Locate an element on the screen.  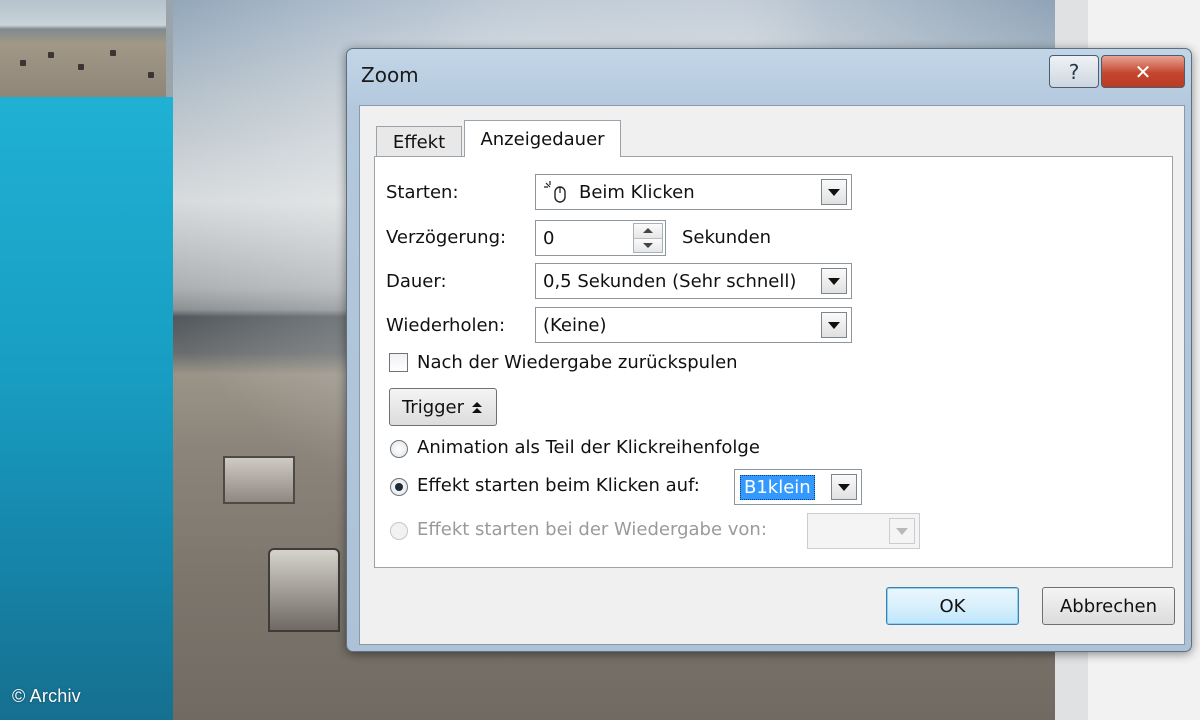
mouse-click-icon is located at coordinates (555, 192).